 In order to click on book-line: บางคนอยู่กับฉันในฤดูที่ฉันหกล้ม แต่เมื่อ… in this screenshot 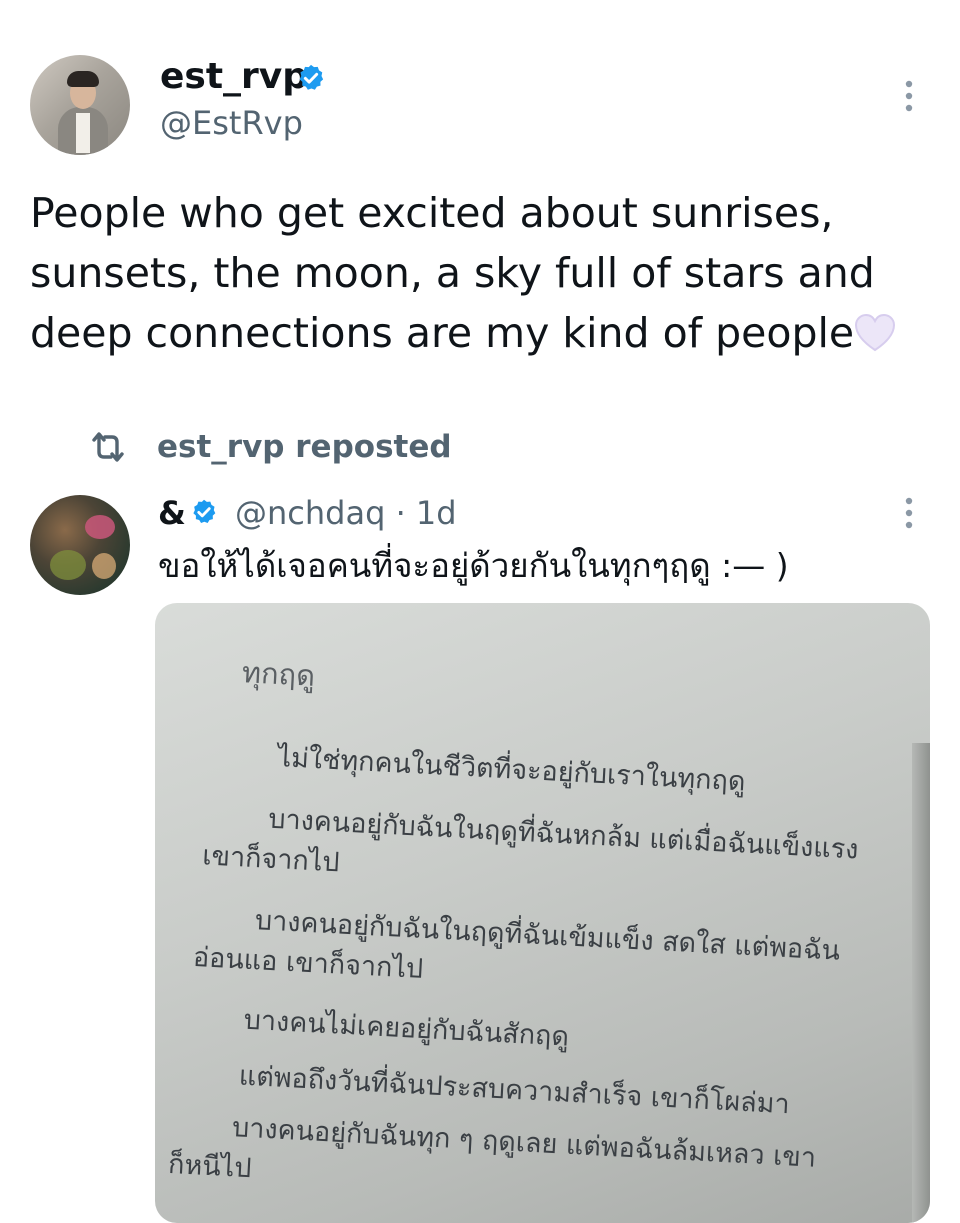, I will do `click(563, 834)`.